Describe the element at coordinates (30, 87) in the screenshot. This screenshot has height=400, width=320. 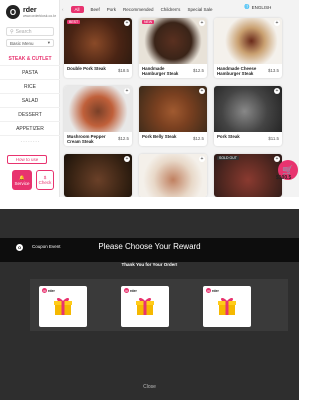
I see `category-rice: RICE` at that location.